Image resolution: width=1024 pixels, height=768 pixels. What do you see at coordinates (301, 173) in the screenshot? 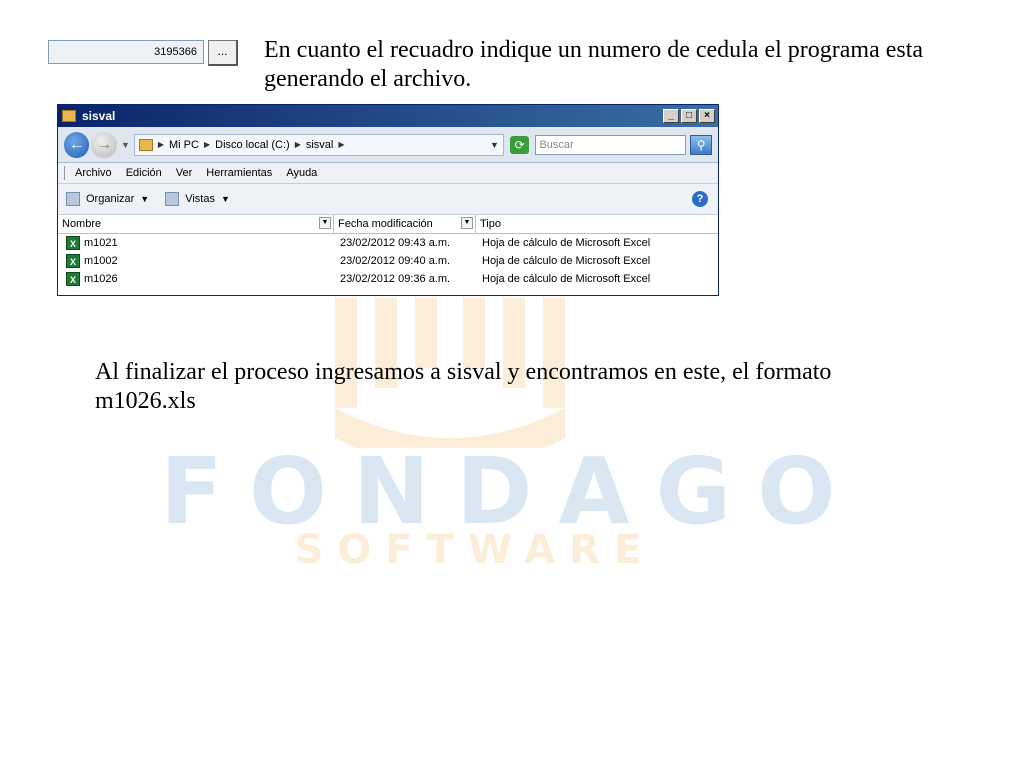
I see `menu-ayuda: Ayuda` at bounding box center [301, 173].